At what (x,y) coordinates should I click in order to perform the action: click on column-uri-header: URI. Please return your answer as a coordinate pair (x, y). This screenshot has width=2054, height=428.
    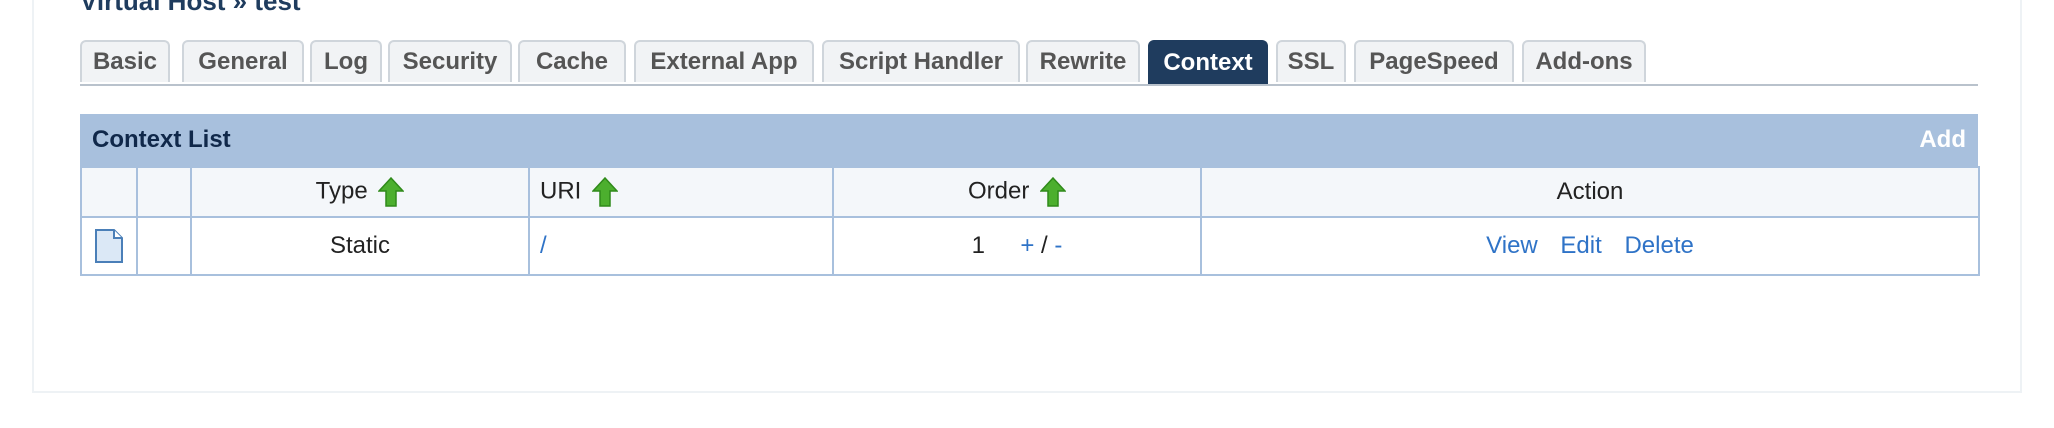
    Looking at the image, I should click on (681, 192).